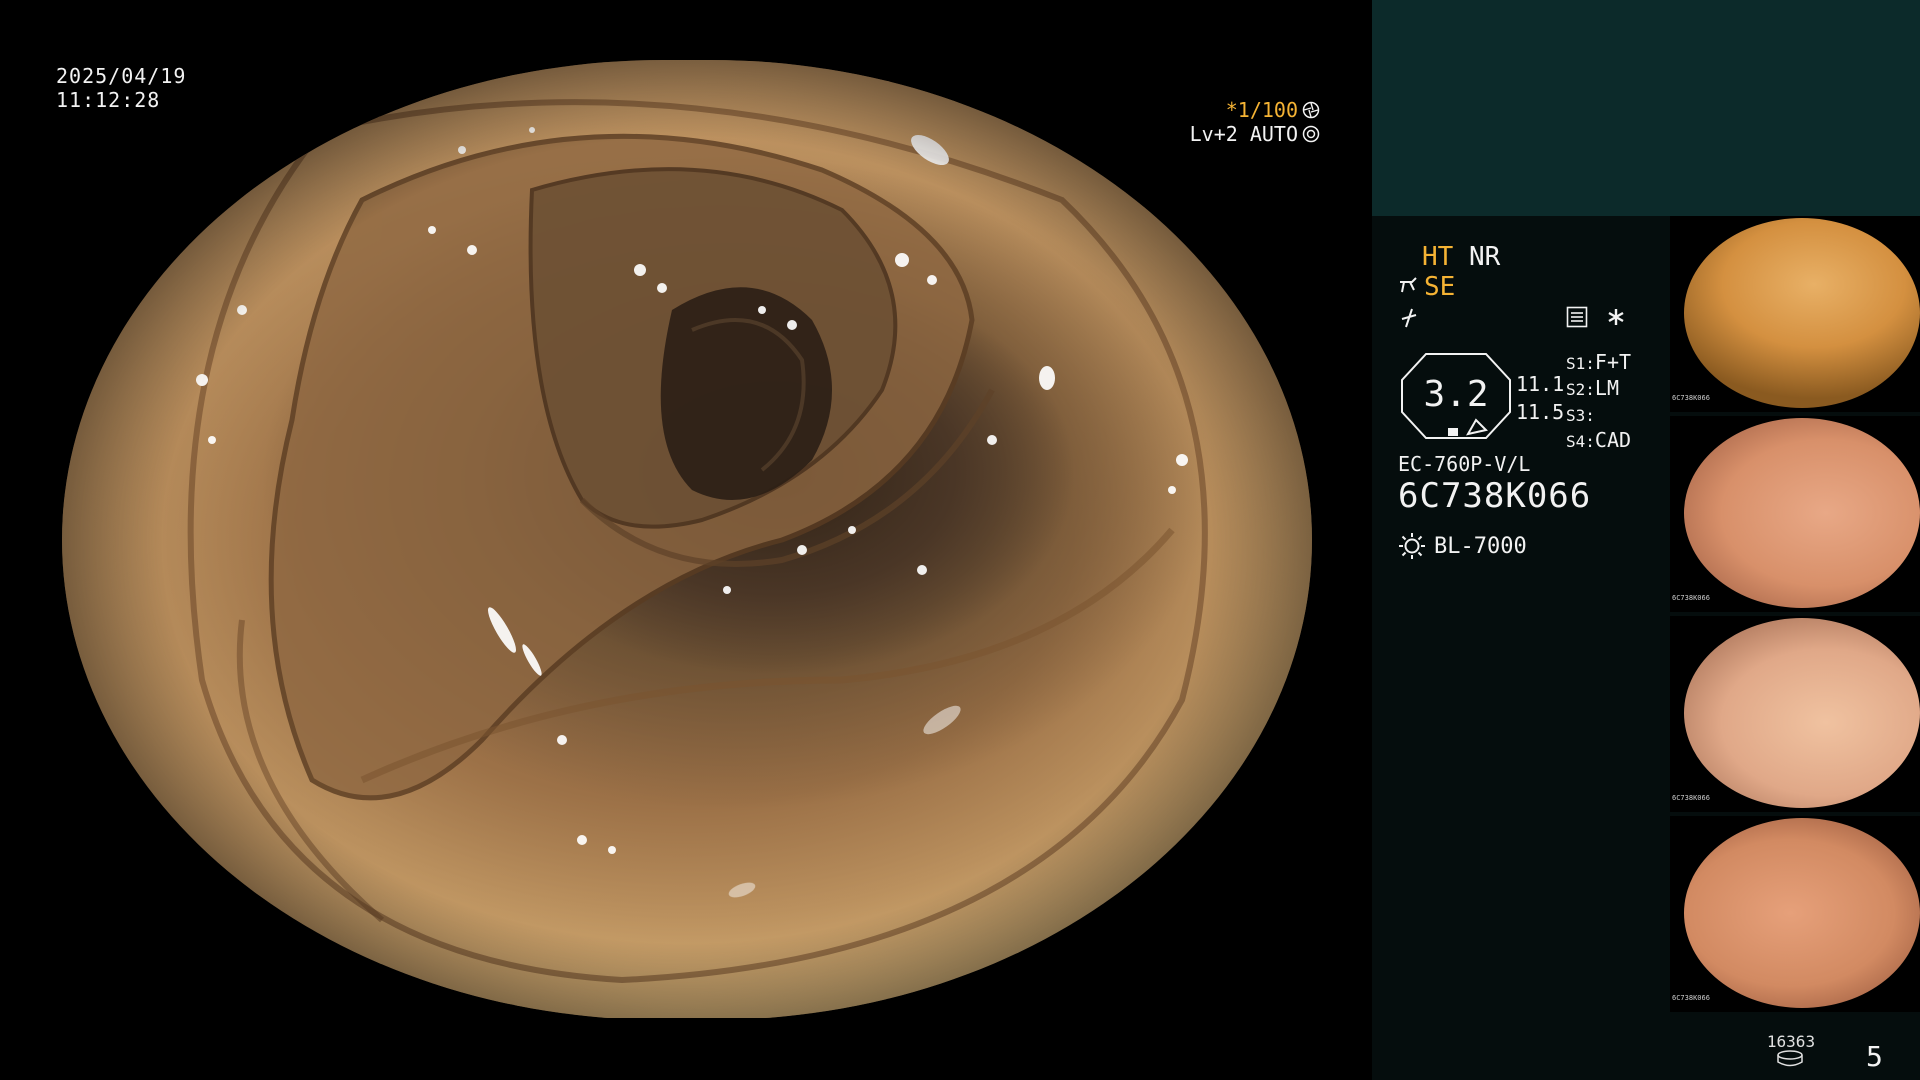 The image size is (1920, 1080). I want to click on lamp-icon, so click(1412, 546).